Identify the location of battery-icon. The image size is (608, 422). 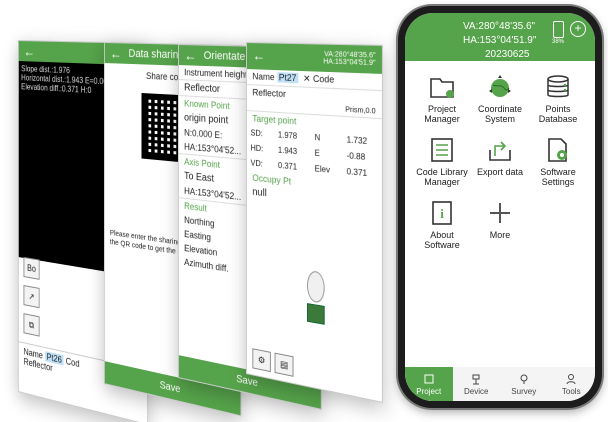
(558, 29).